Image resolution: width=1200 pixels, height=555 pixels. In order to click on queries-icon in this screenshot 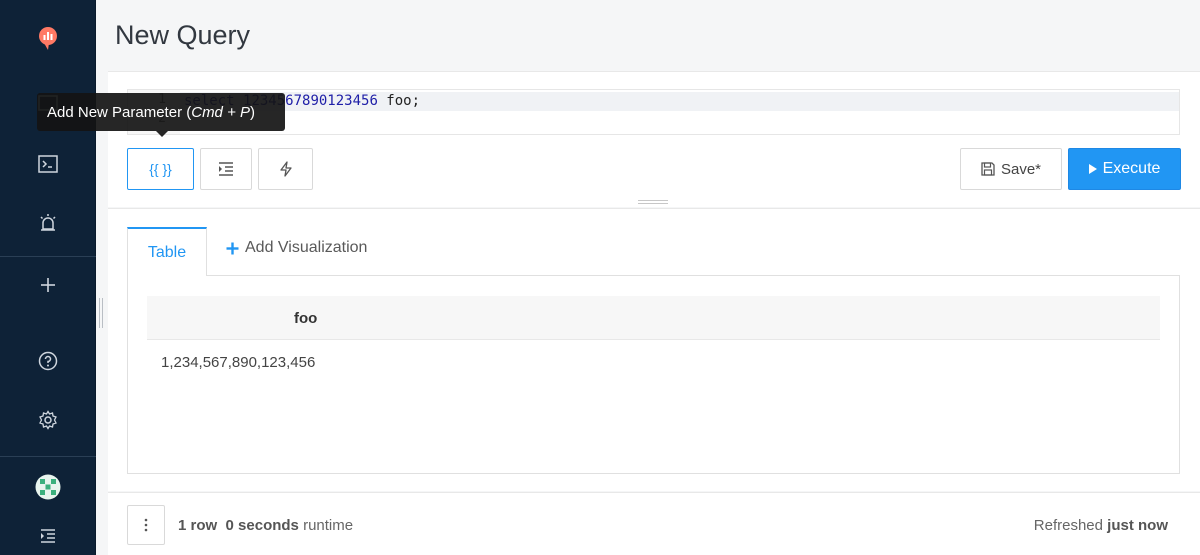, I will do `click(48, 164)`.